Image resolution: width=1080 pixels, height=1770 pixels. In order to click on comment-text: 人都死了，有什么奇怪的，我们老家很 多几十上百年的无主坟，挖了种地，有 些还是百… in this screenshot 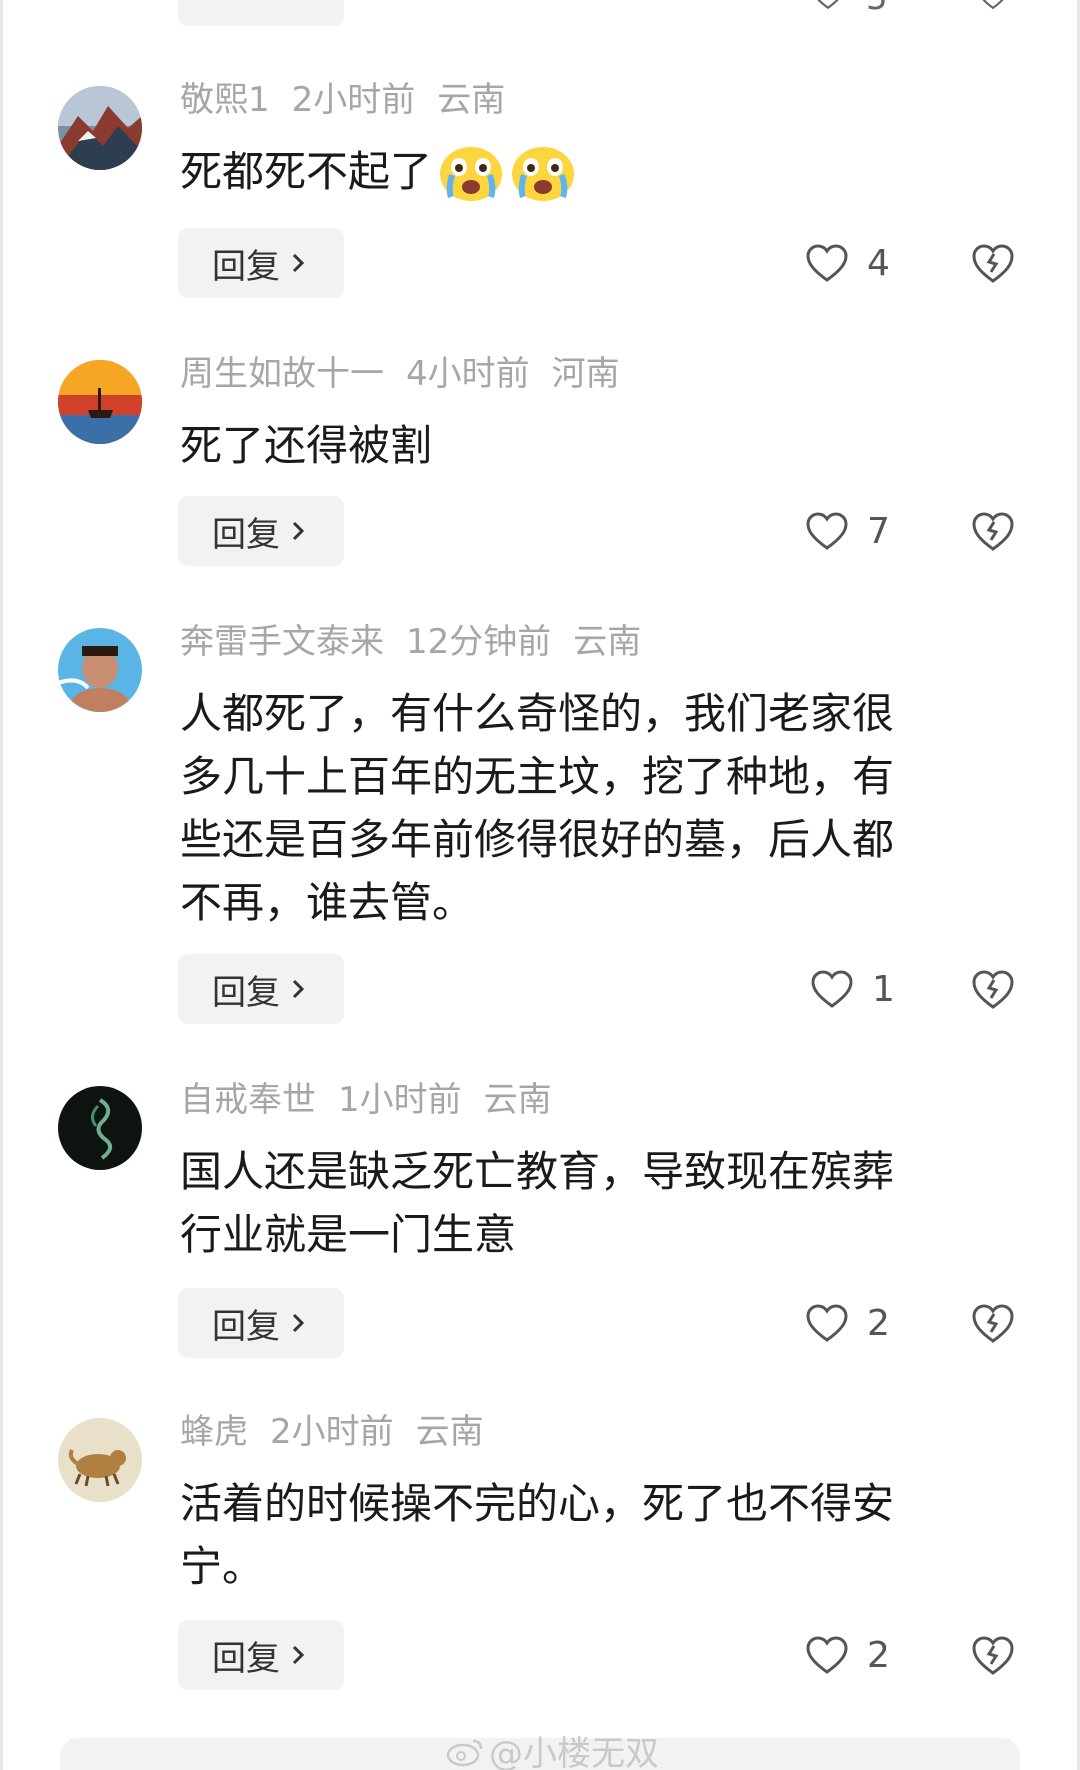, I will do `click(590, 808)`.